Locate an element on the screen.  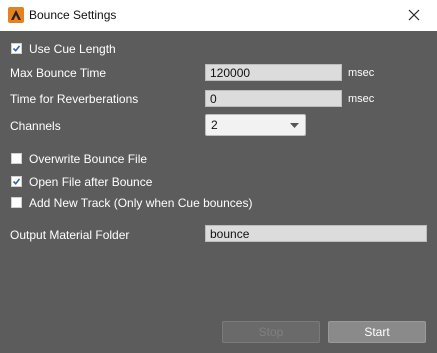
use-cue-length-label: Use Cue Length is located at coordinates (72, 49).